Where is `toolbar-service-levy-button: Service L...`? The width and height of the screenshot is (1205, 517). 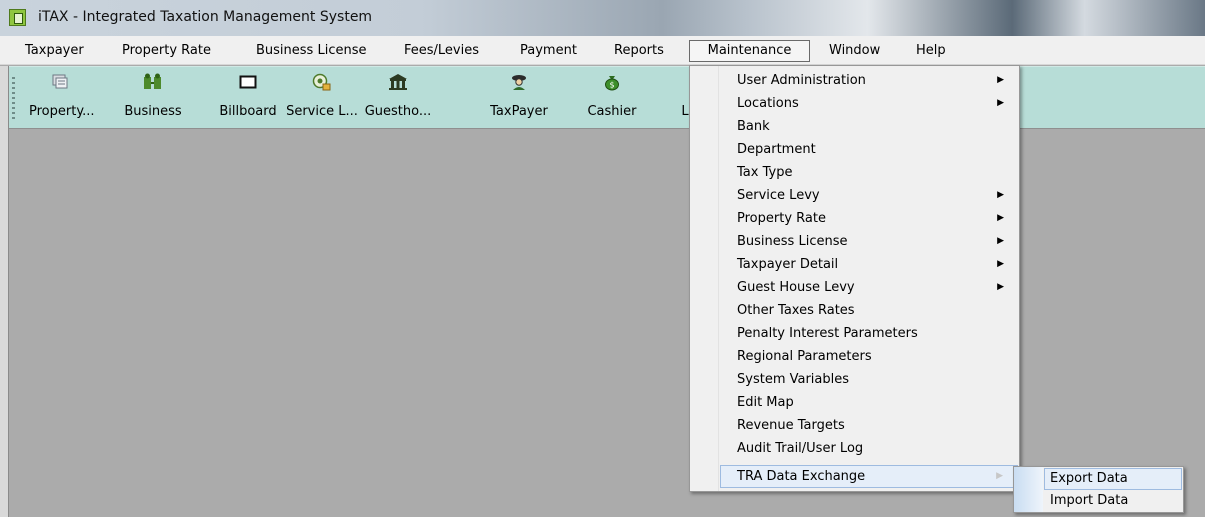 toolbar-service-levy-button: Service L... is located at coordinates (322, 98).